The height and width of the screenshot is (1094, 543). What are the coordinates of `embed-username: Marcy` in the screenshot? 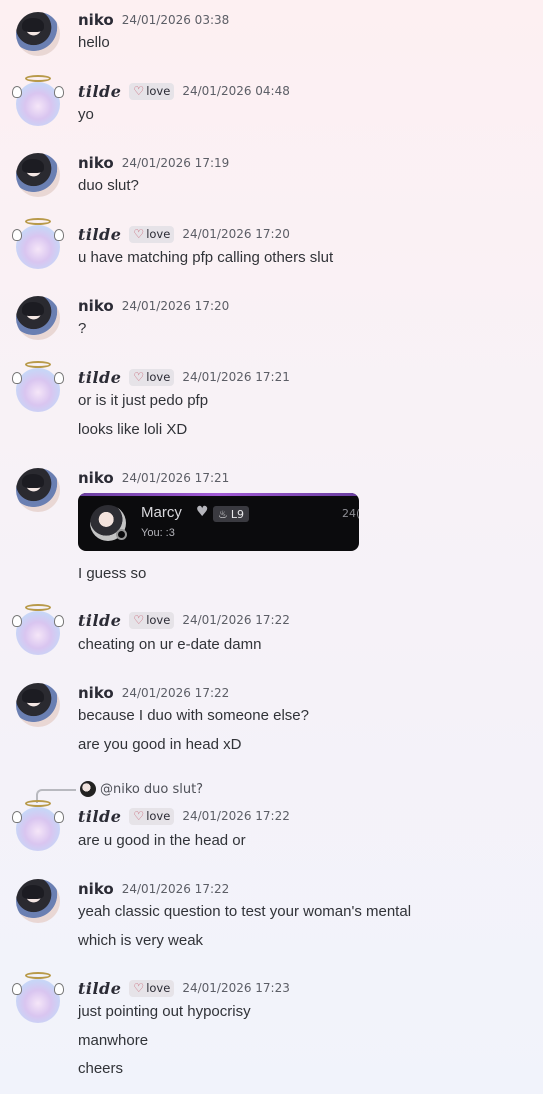 It's located at (161, 512).